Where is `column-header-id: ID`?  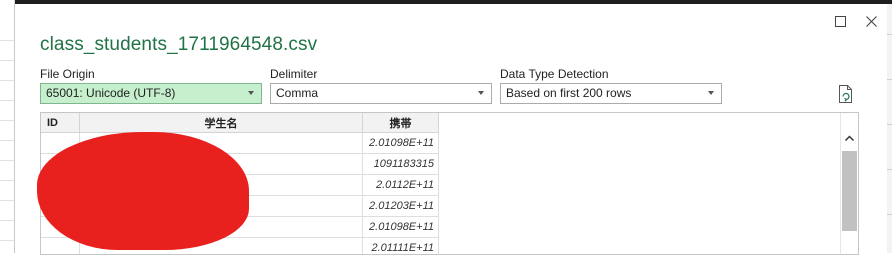
column-header-id: ID is located at coordinates (60, 123).